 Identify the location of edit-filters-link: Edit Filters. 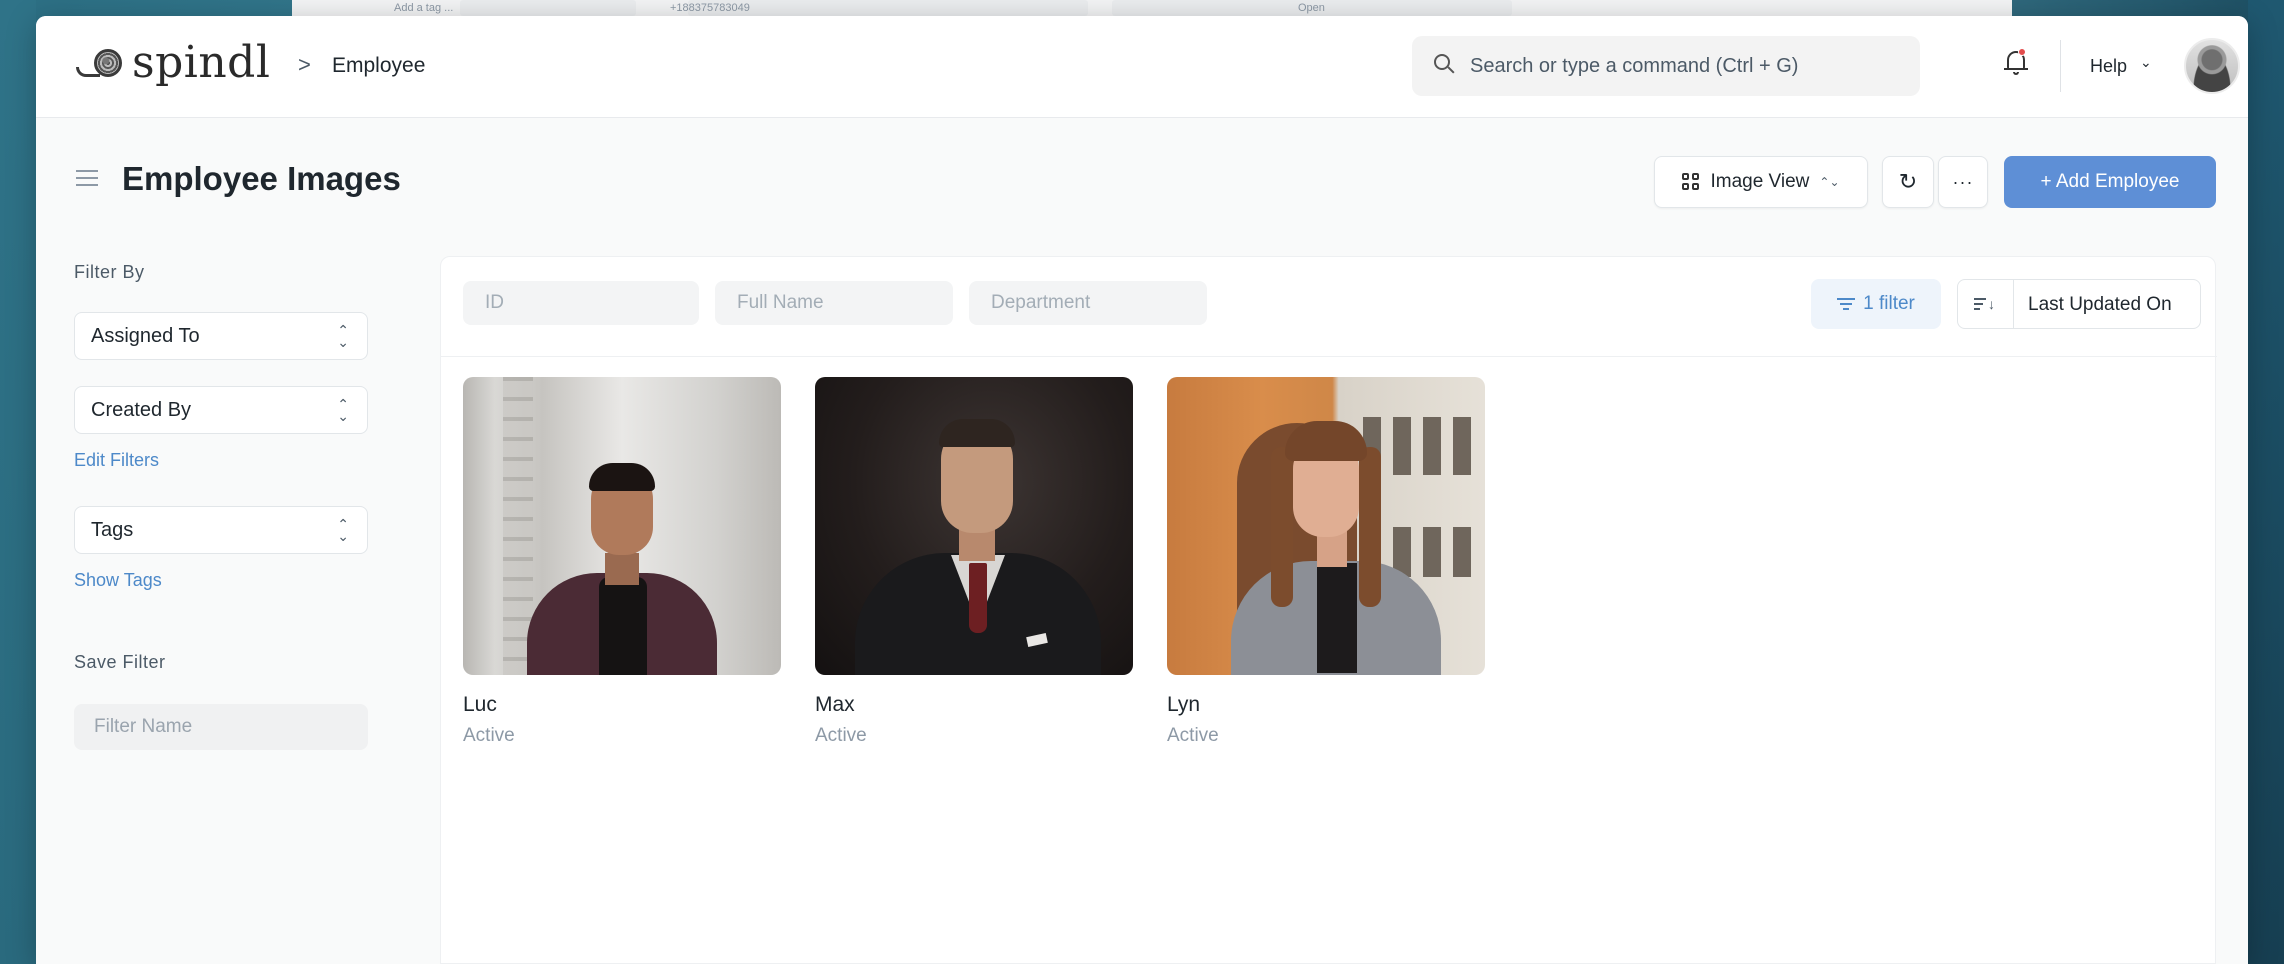
(116, 460).